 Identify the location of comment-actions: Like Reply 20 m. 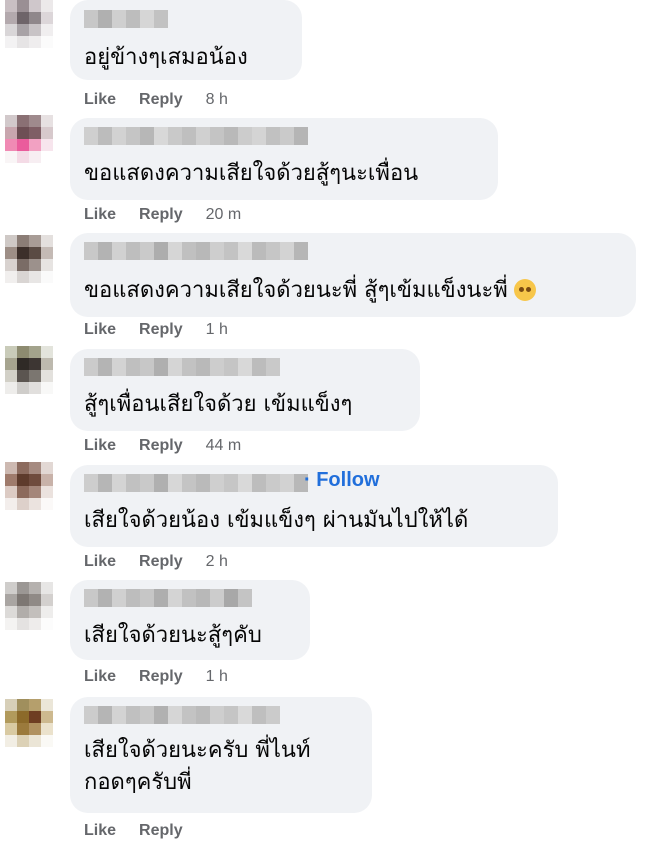
(162, 215).